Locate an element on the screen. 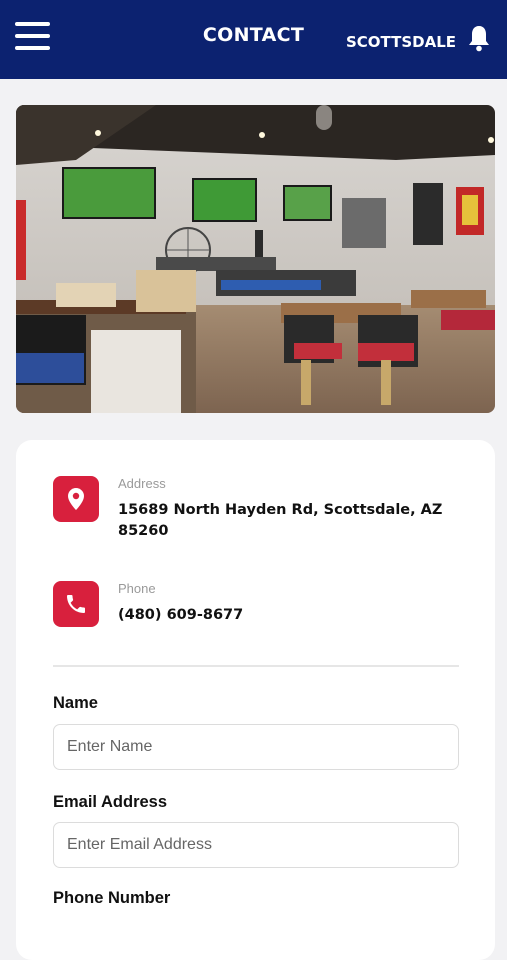 This screenshot has height=960, width=507. phone-value: (480) 609-8677 is located at coordinates (283, 615).